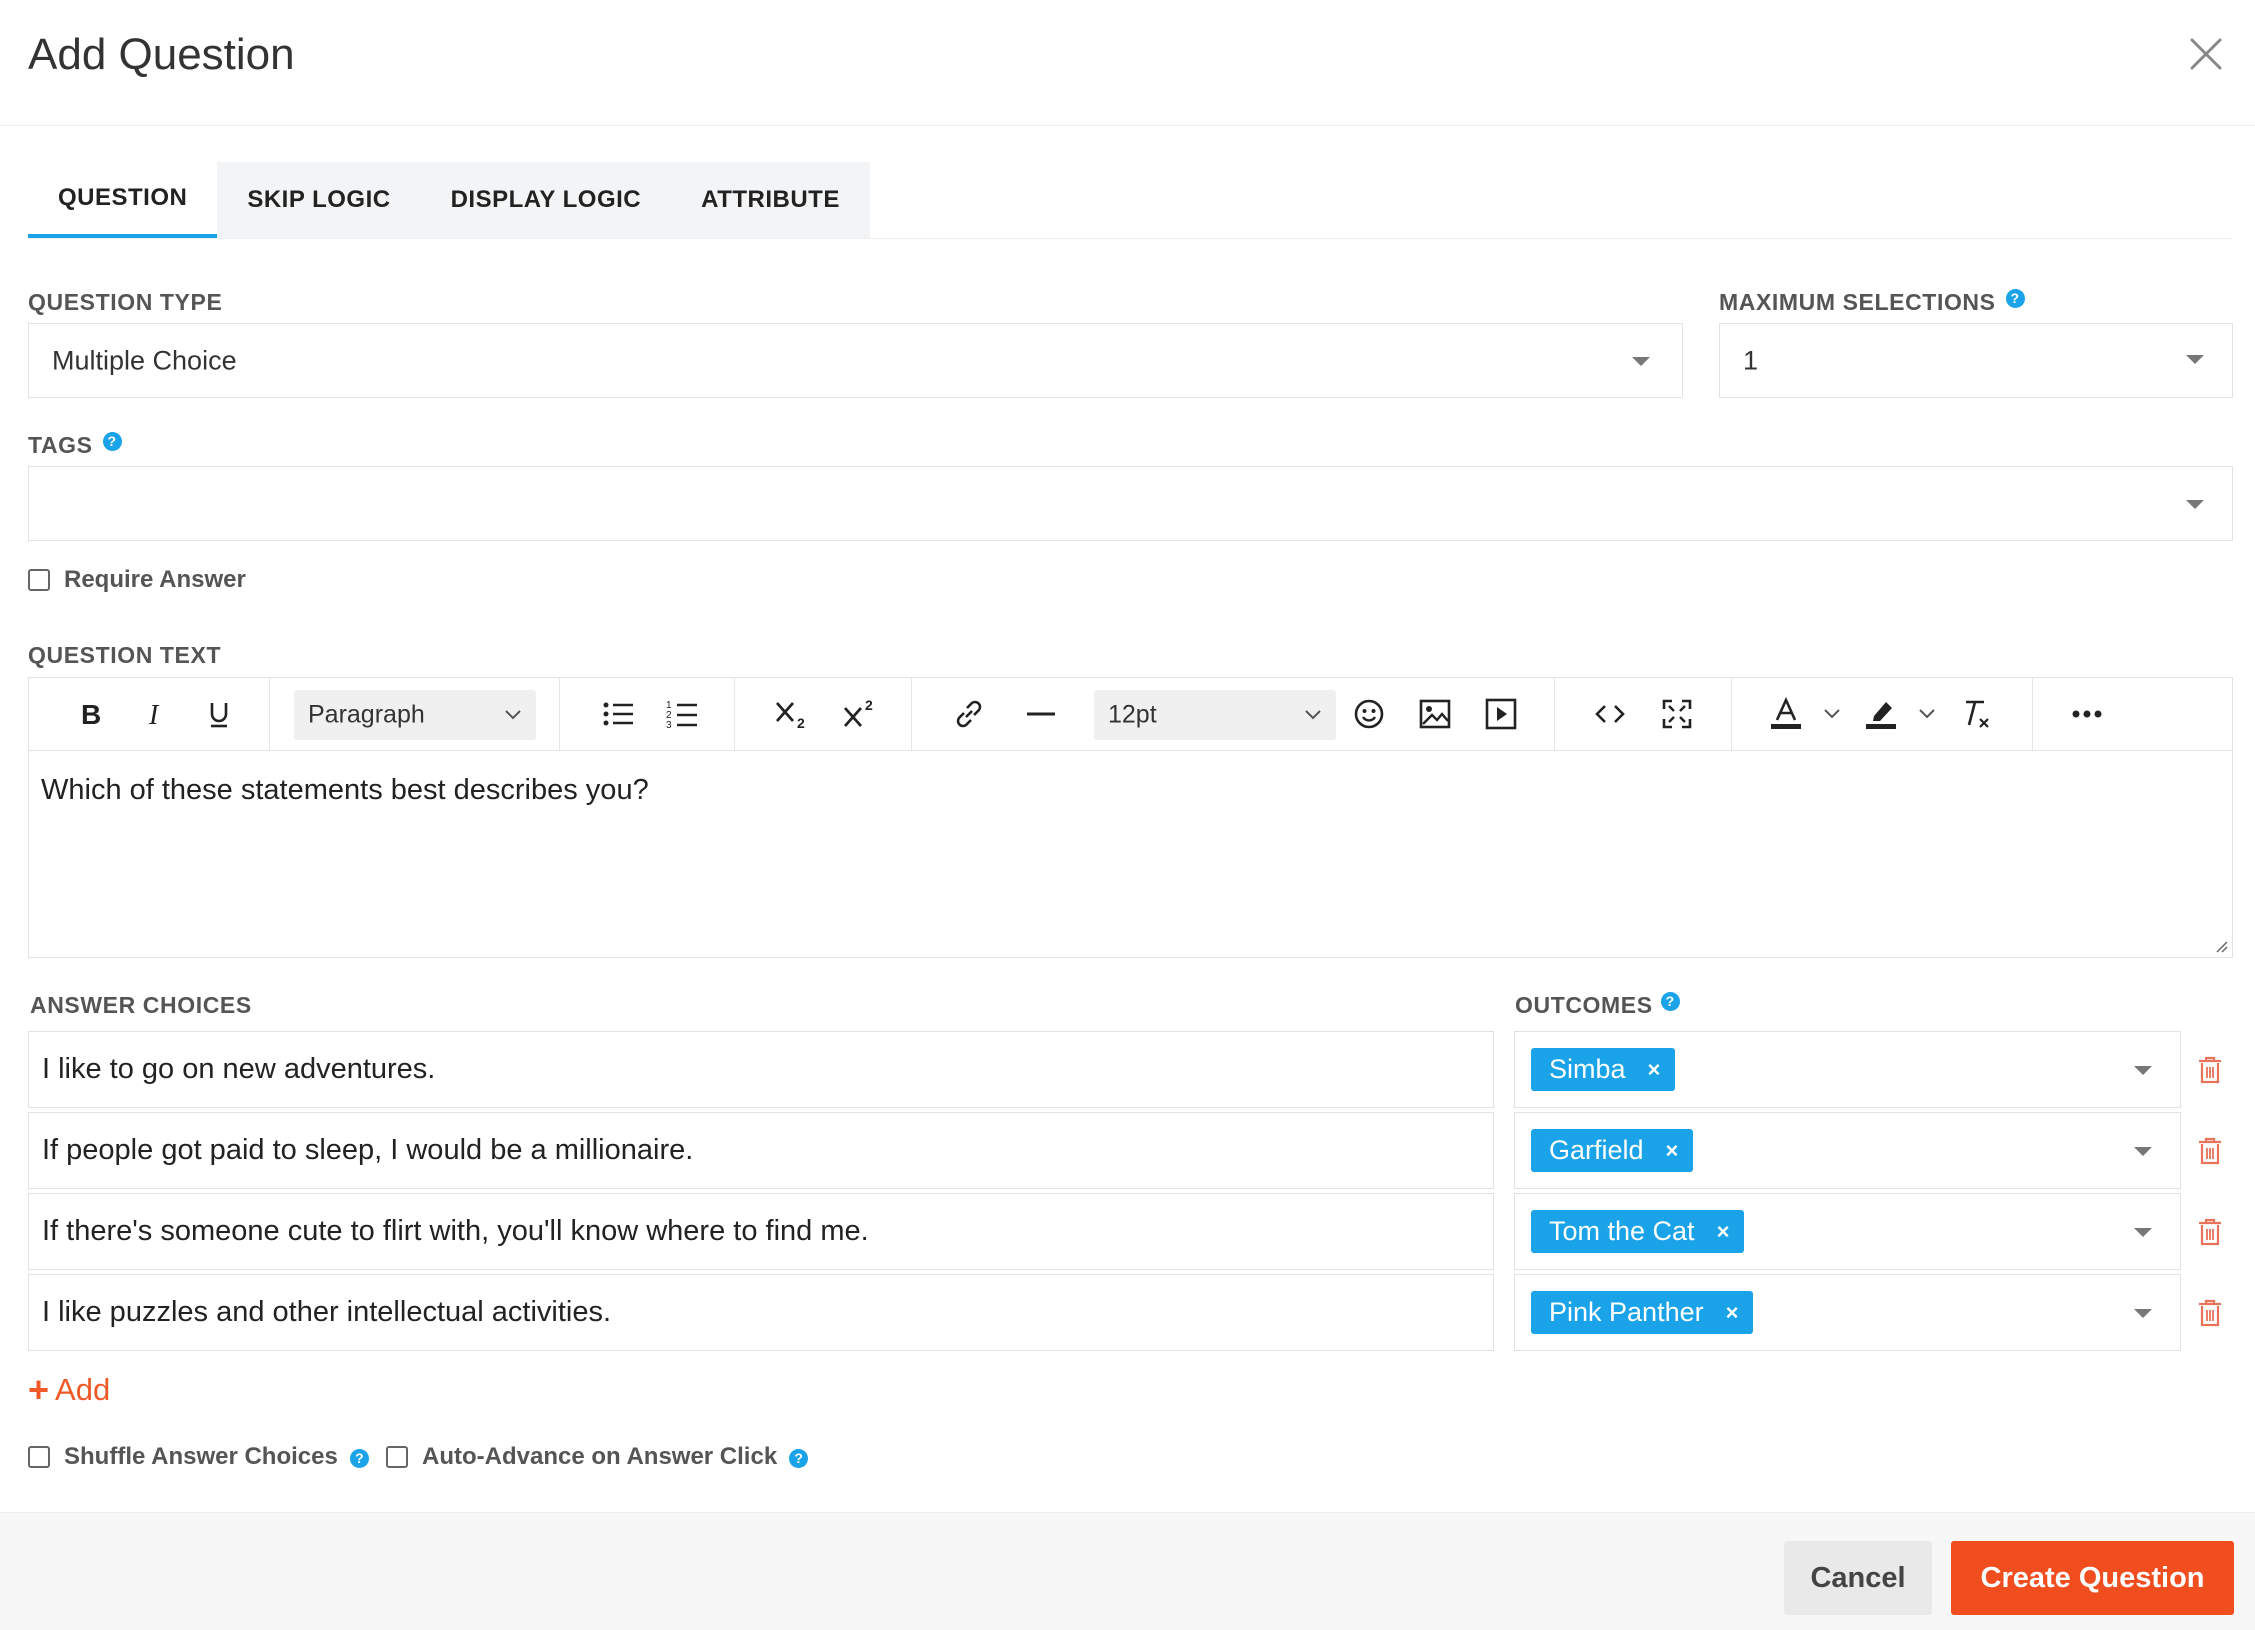 The height and width of the screenshot is (1630, 2255). What do you see at coordinates (1612, 1150) in the screenshot?
I see `outcome-tag: Garfield ×` at bounding box center [1612, 1150].